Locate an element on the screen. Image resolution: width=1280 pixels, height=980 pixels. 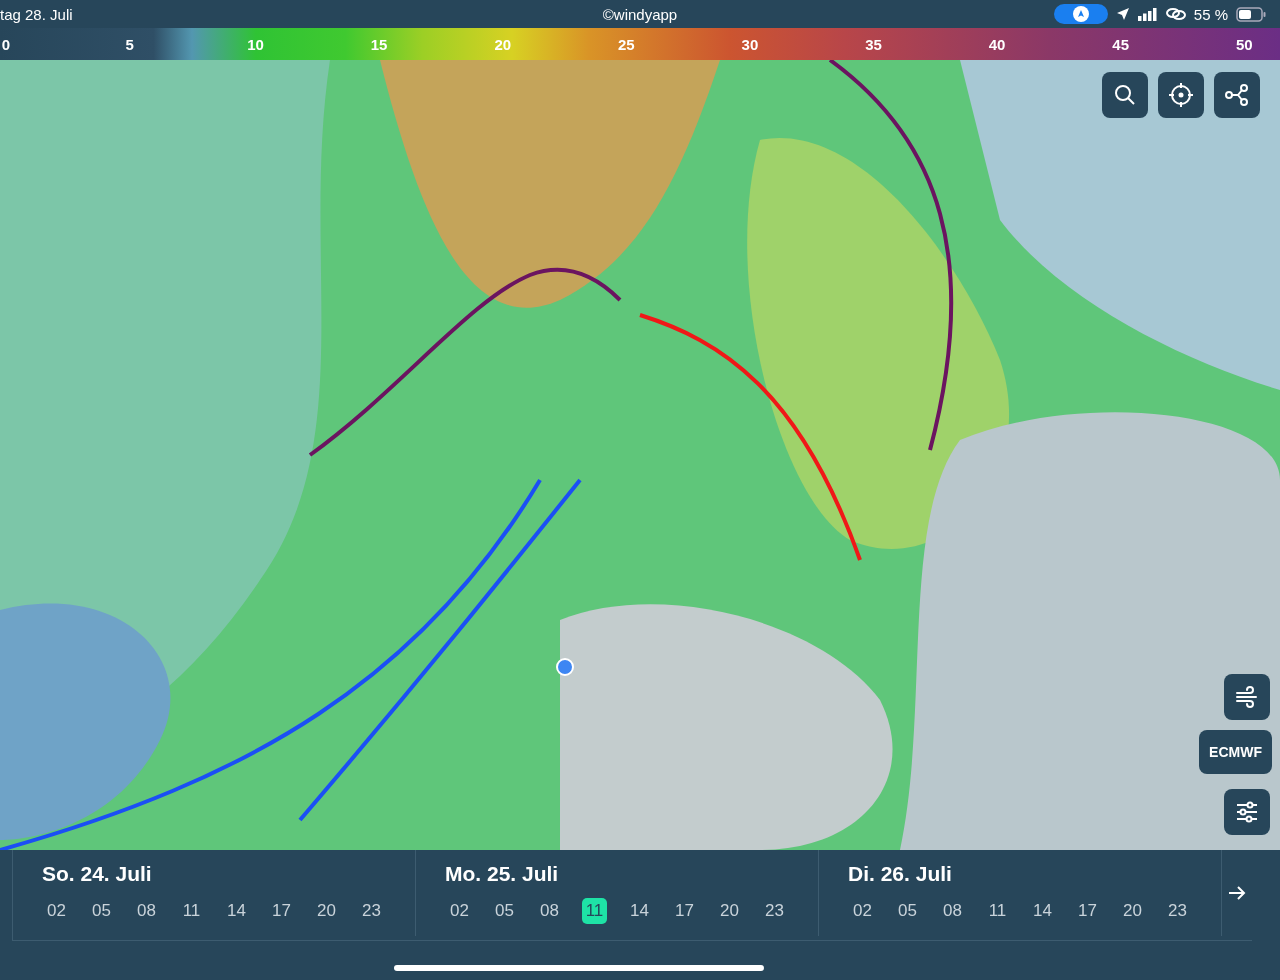
day-title: Mo. 25. Juli is located at coordinates (502, 874).